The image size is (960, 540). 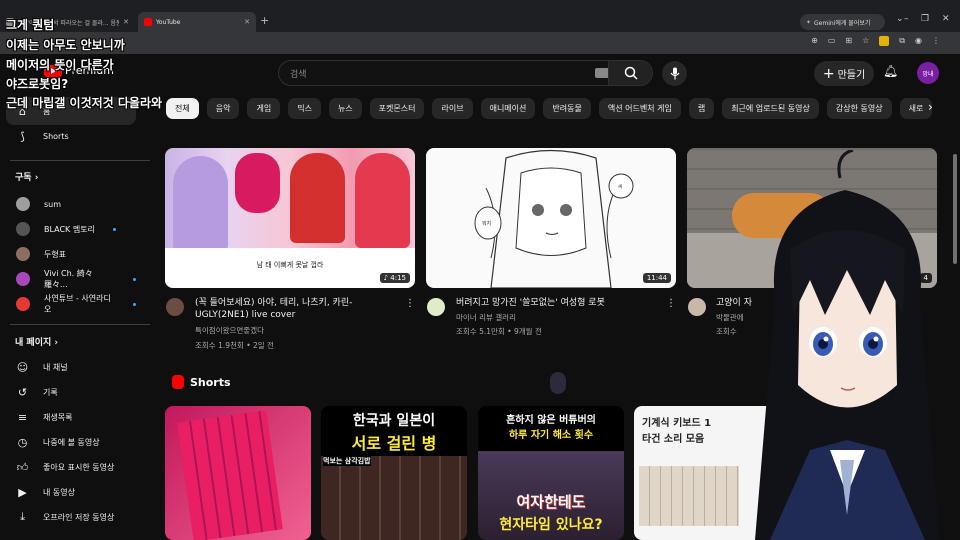 What do you see at coordinates (480, 43) in the screenshot?
I see `address-bar: ⊕ ▭ ⊞ ☆ ⧉ ◉ ⋮` at bounding box center [480, 43].